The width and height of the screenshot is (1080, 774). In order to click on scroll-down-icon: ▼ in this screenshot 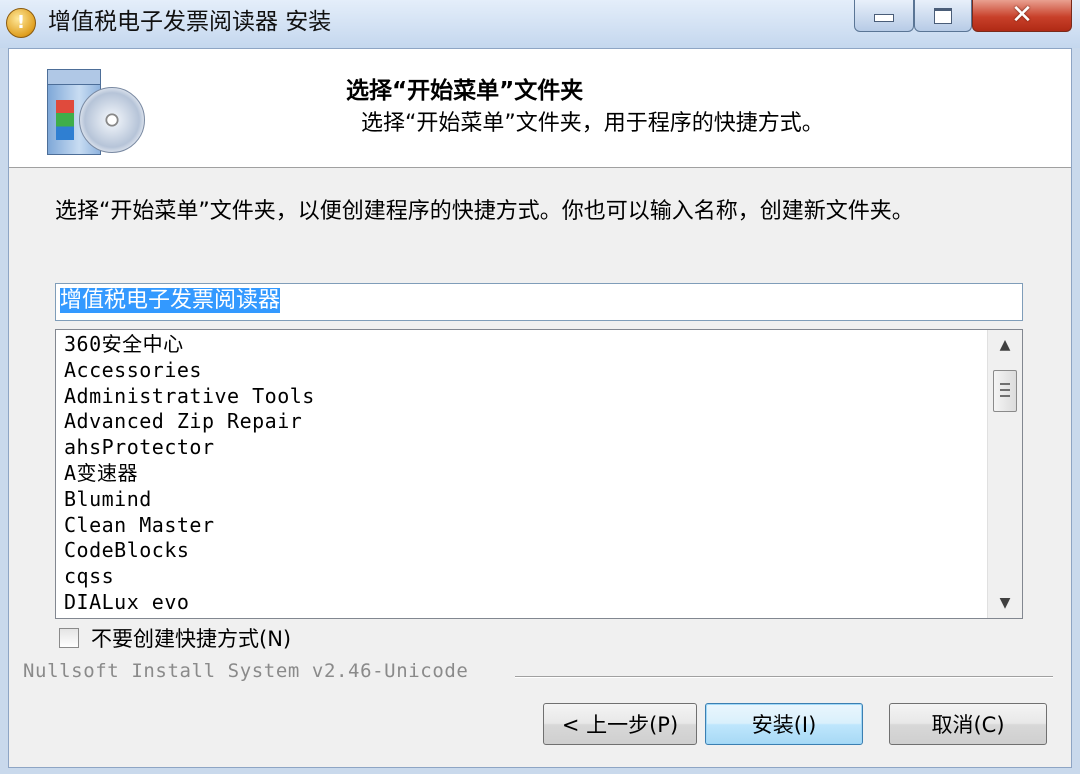, I will do `click(1005, 603)`.